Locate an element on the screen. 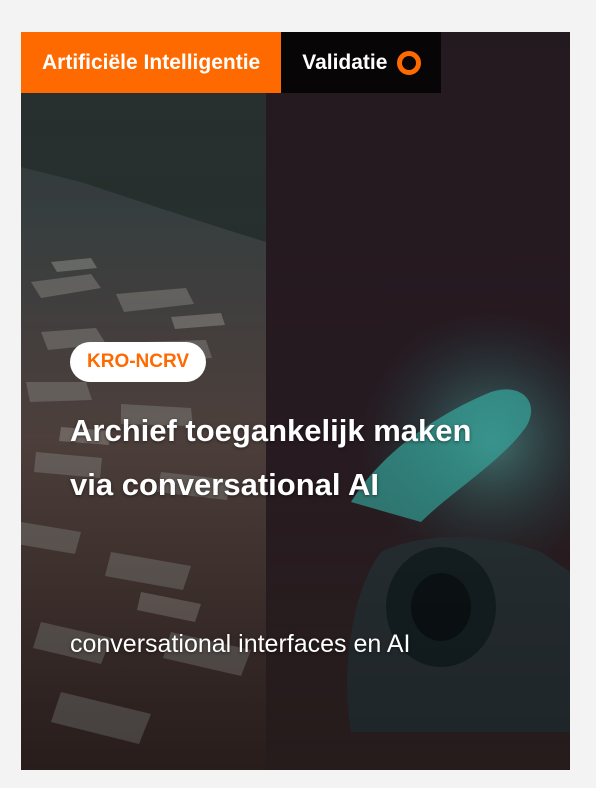  organization-badge: KRO-NCRV is located at coordinates (138, 362).